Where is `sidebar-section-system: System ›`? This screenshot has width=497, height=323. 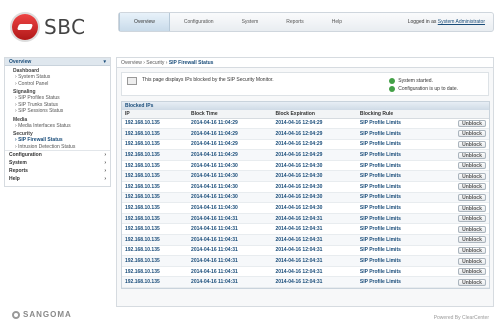
sidebar-section-system: System › is located at coordinates (57, 163).